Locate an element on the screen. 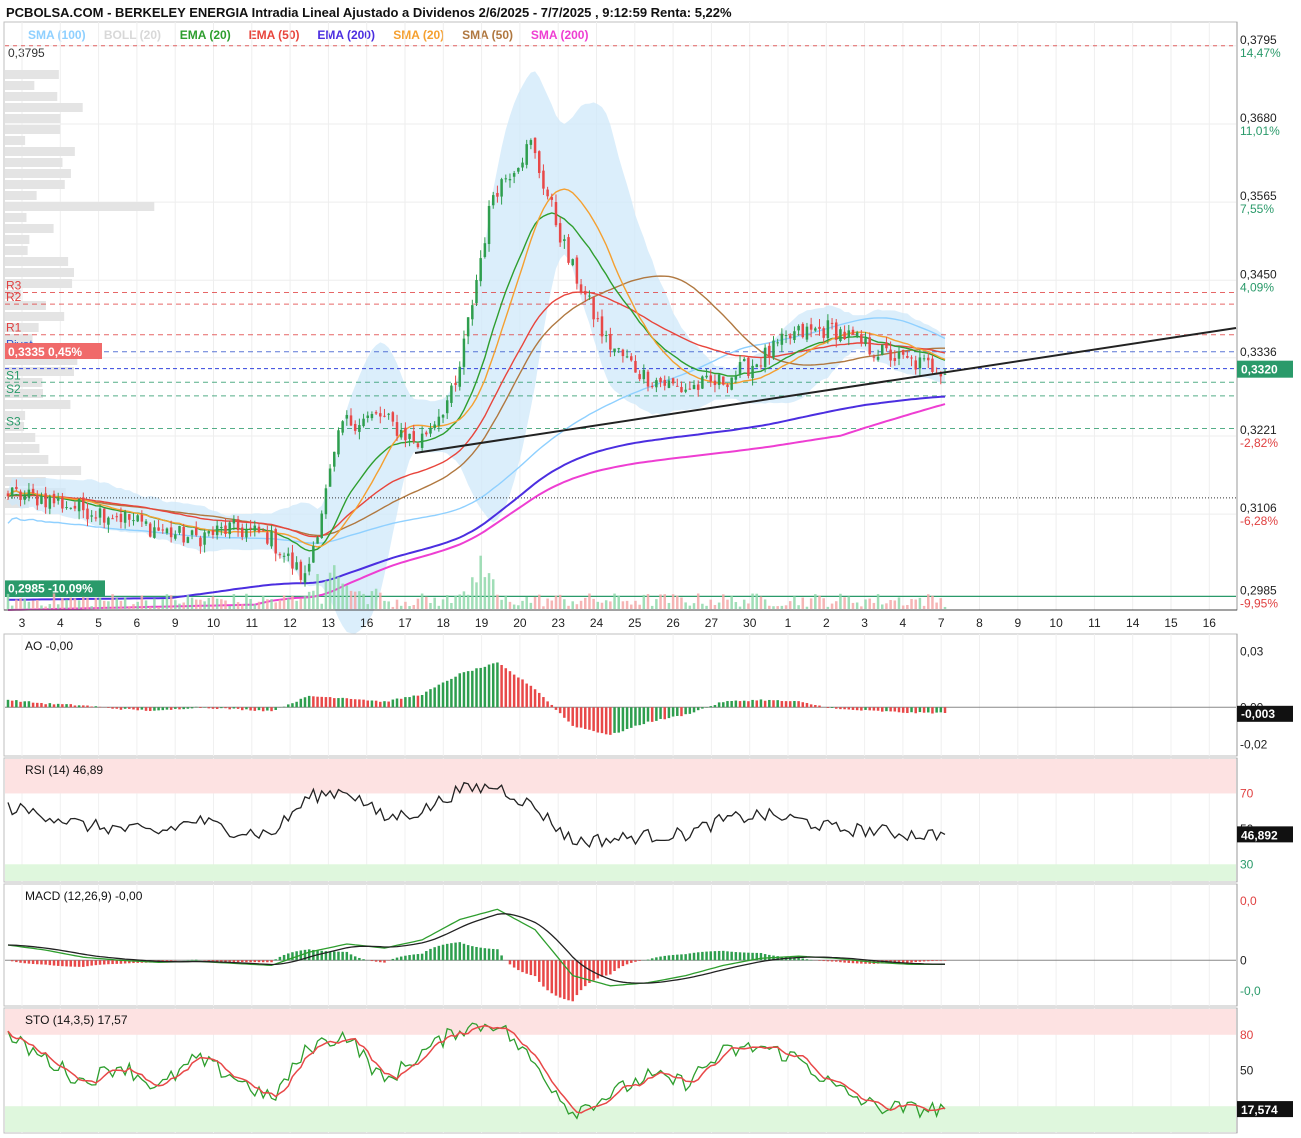 The width and height of the screenshot is (1301, 1138). x-tick-label: 10 is located at coordinates (1056, 623).